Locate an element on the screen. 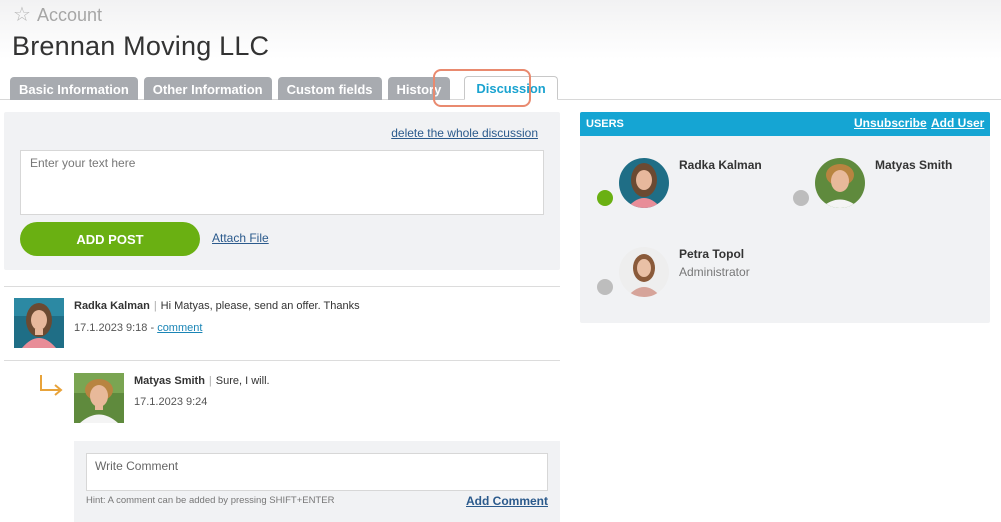 The width and height of the screenshot is (1001, 522). add-comment-link: Add Comment is located at coordinates (507, 501).